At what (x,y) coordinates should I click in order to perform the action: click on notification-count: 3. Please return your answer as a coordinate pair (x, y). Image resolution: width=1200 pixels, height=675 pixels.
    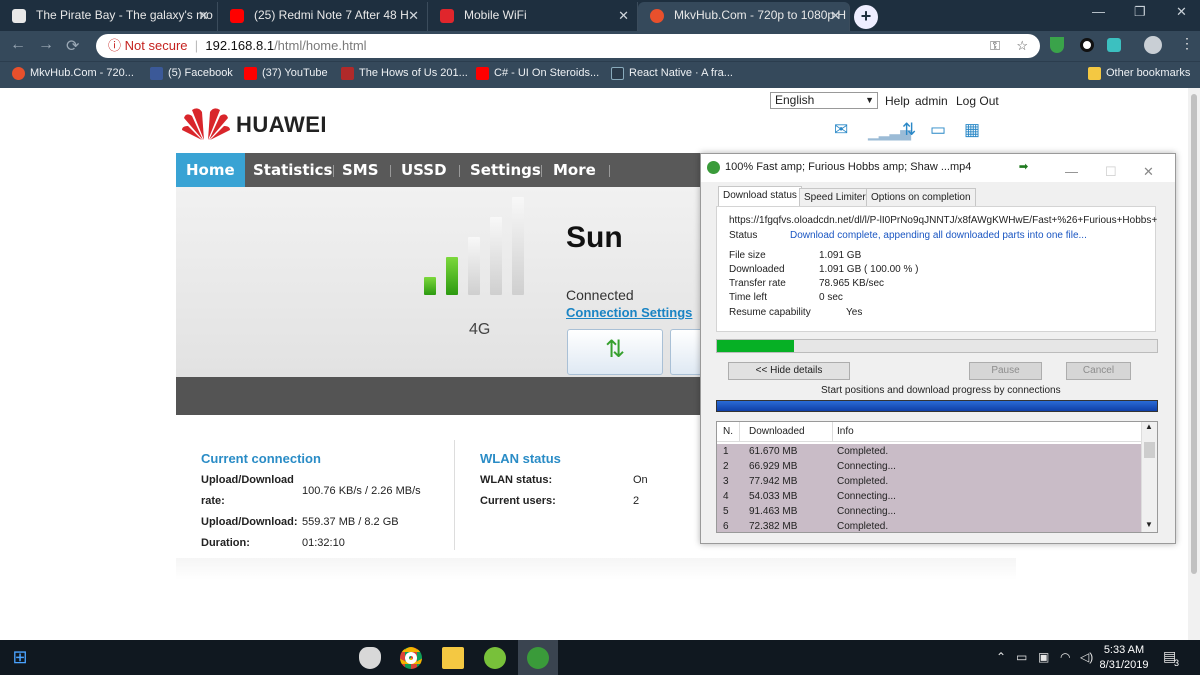
    Looking at the image, I should click on (1177, 663).